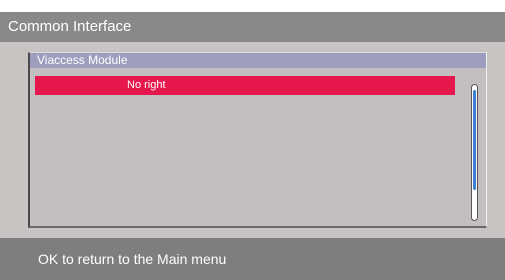 The image size is (505, 280). What do you see at coordinates (82, 60) in the screenshot?
I see `module-header-label: Viaccess Module` at bounding box center [82, 60].